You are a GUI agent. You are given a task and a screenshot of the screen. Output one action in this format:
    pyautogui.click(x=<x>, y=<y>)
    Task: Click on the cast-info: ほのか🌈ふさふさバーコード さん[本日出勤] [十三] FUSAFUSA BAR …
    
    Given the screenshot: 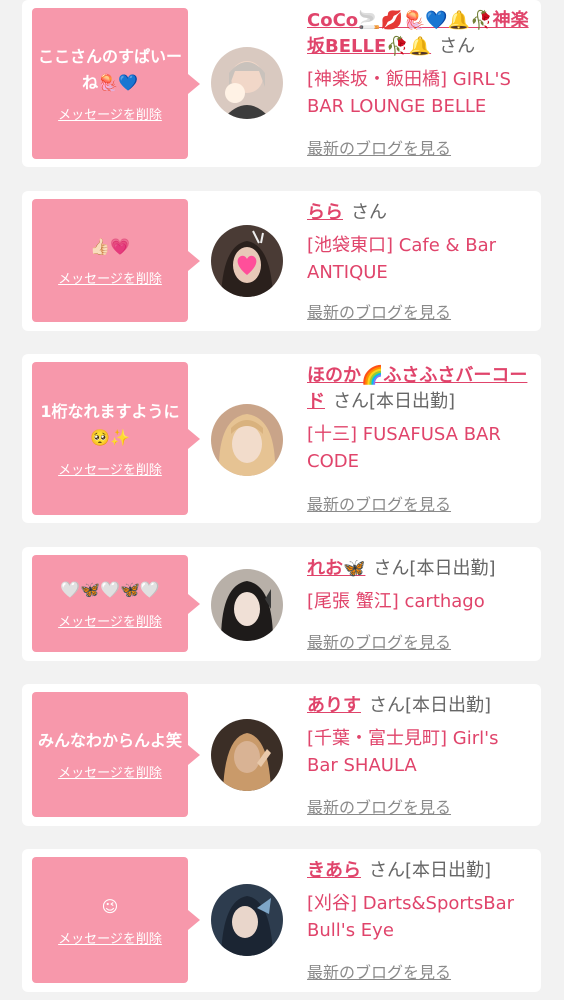 What is the action you would take?
    pyautogui.click(x=420, y=419)
    